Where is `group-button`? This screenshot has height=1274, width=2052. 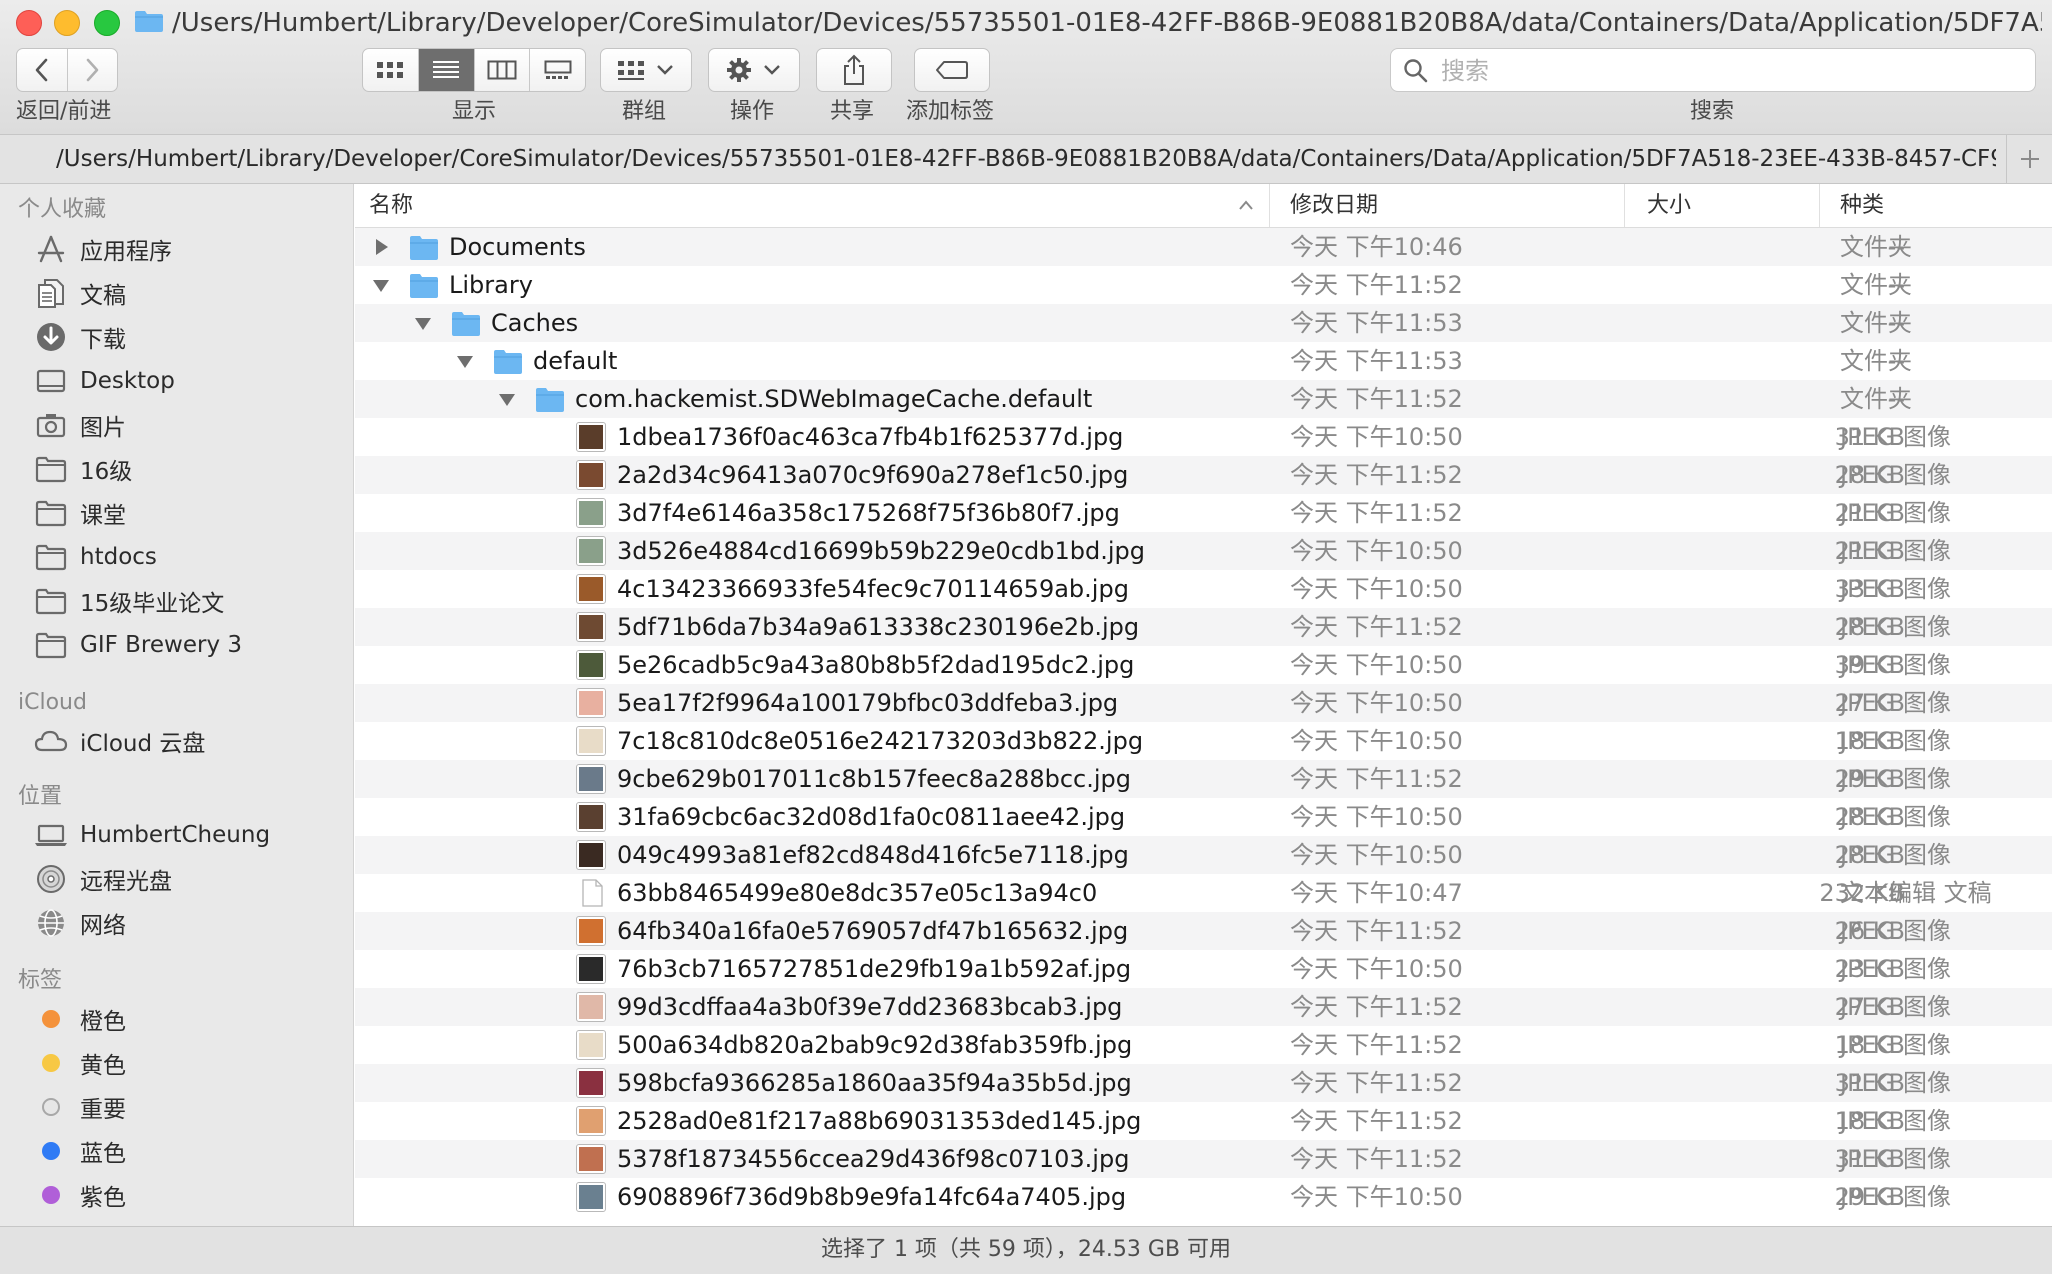 group-button is located at coordinates (646, 70).